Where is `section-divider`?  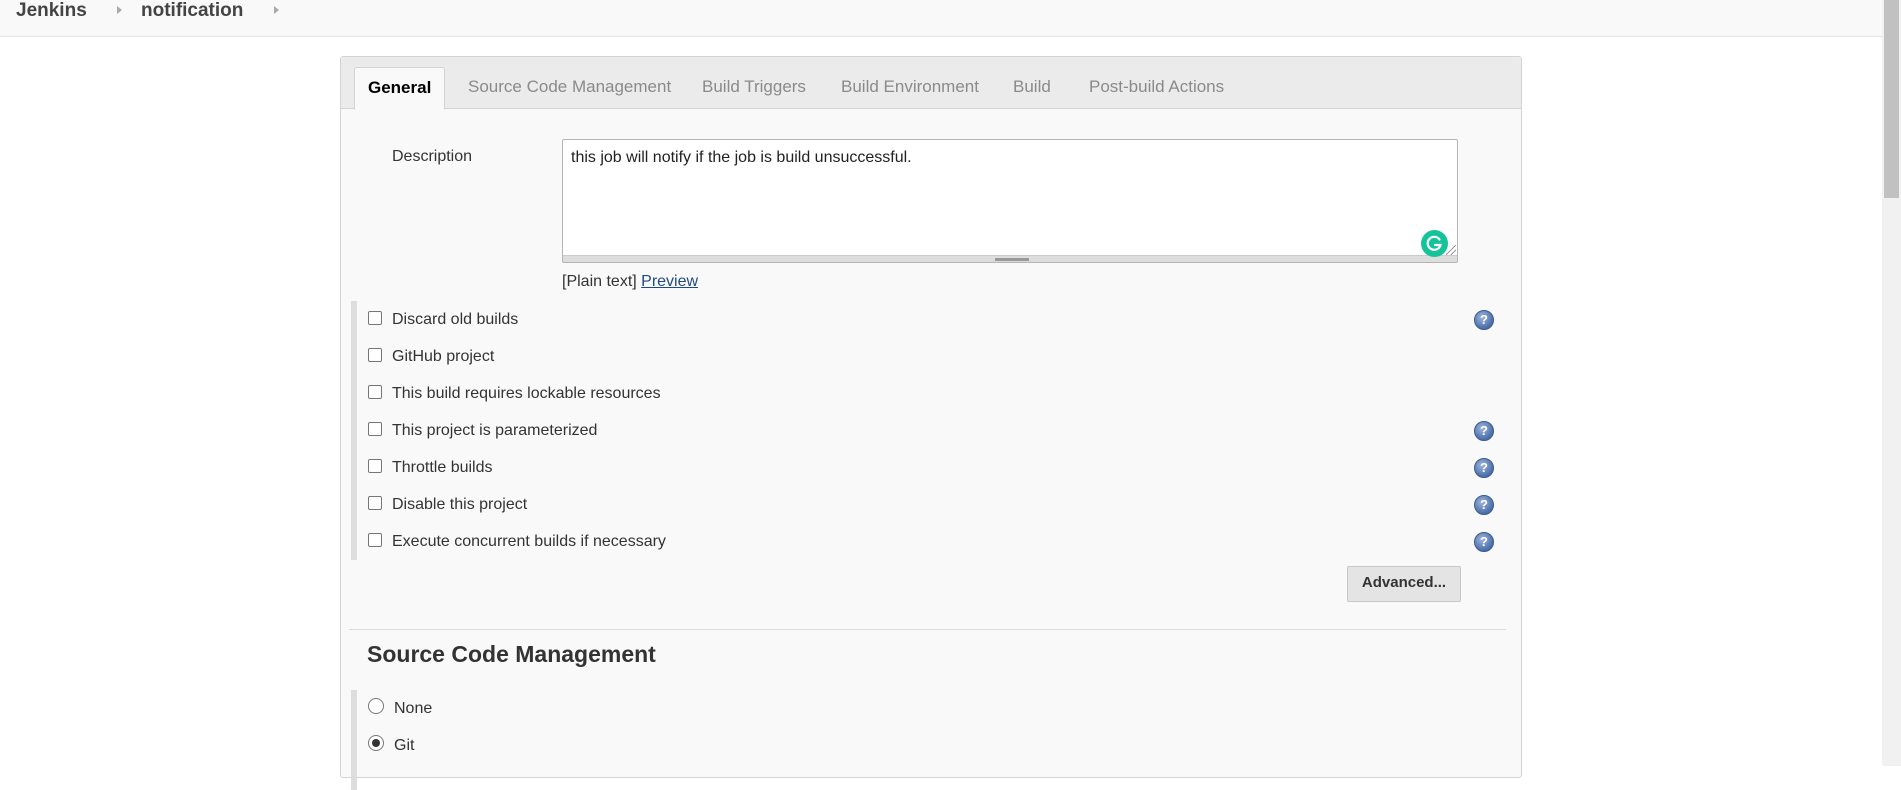 section-divider is located at coordinates (927, 629).